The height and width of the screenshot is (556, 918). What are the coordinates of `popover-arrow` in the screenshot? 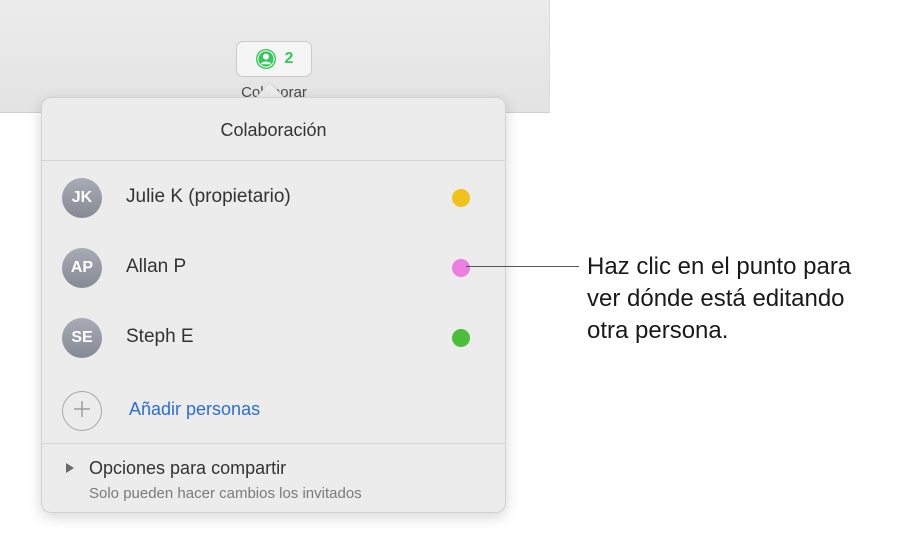 It's located at (270, 90).